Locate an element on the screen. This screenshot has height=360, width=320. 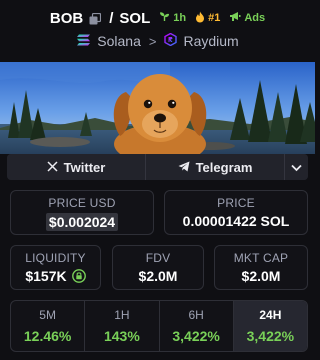
liquidity-card: LIQUIDITY $157K is located at coordinates (55, 267).